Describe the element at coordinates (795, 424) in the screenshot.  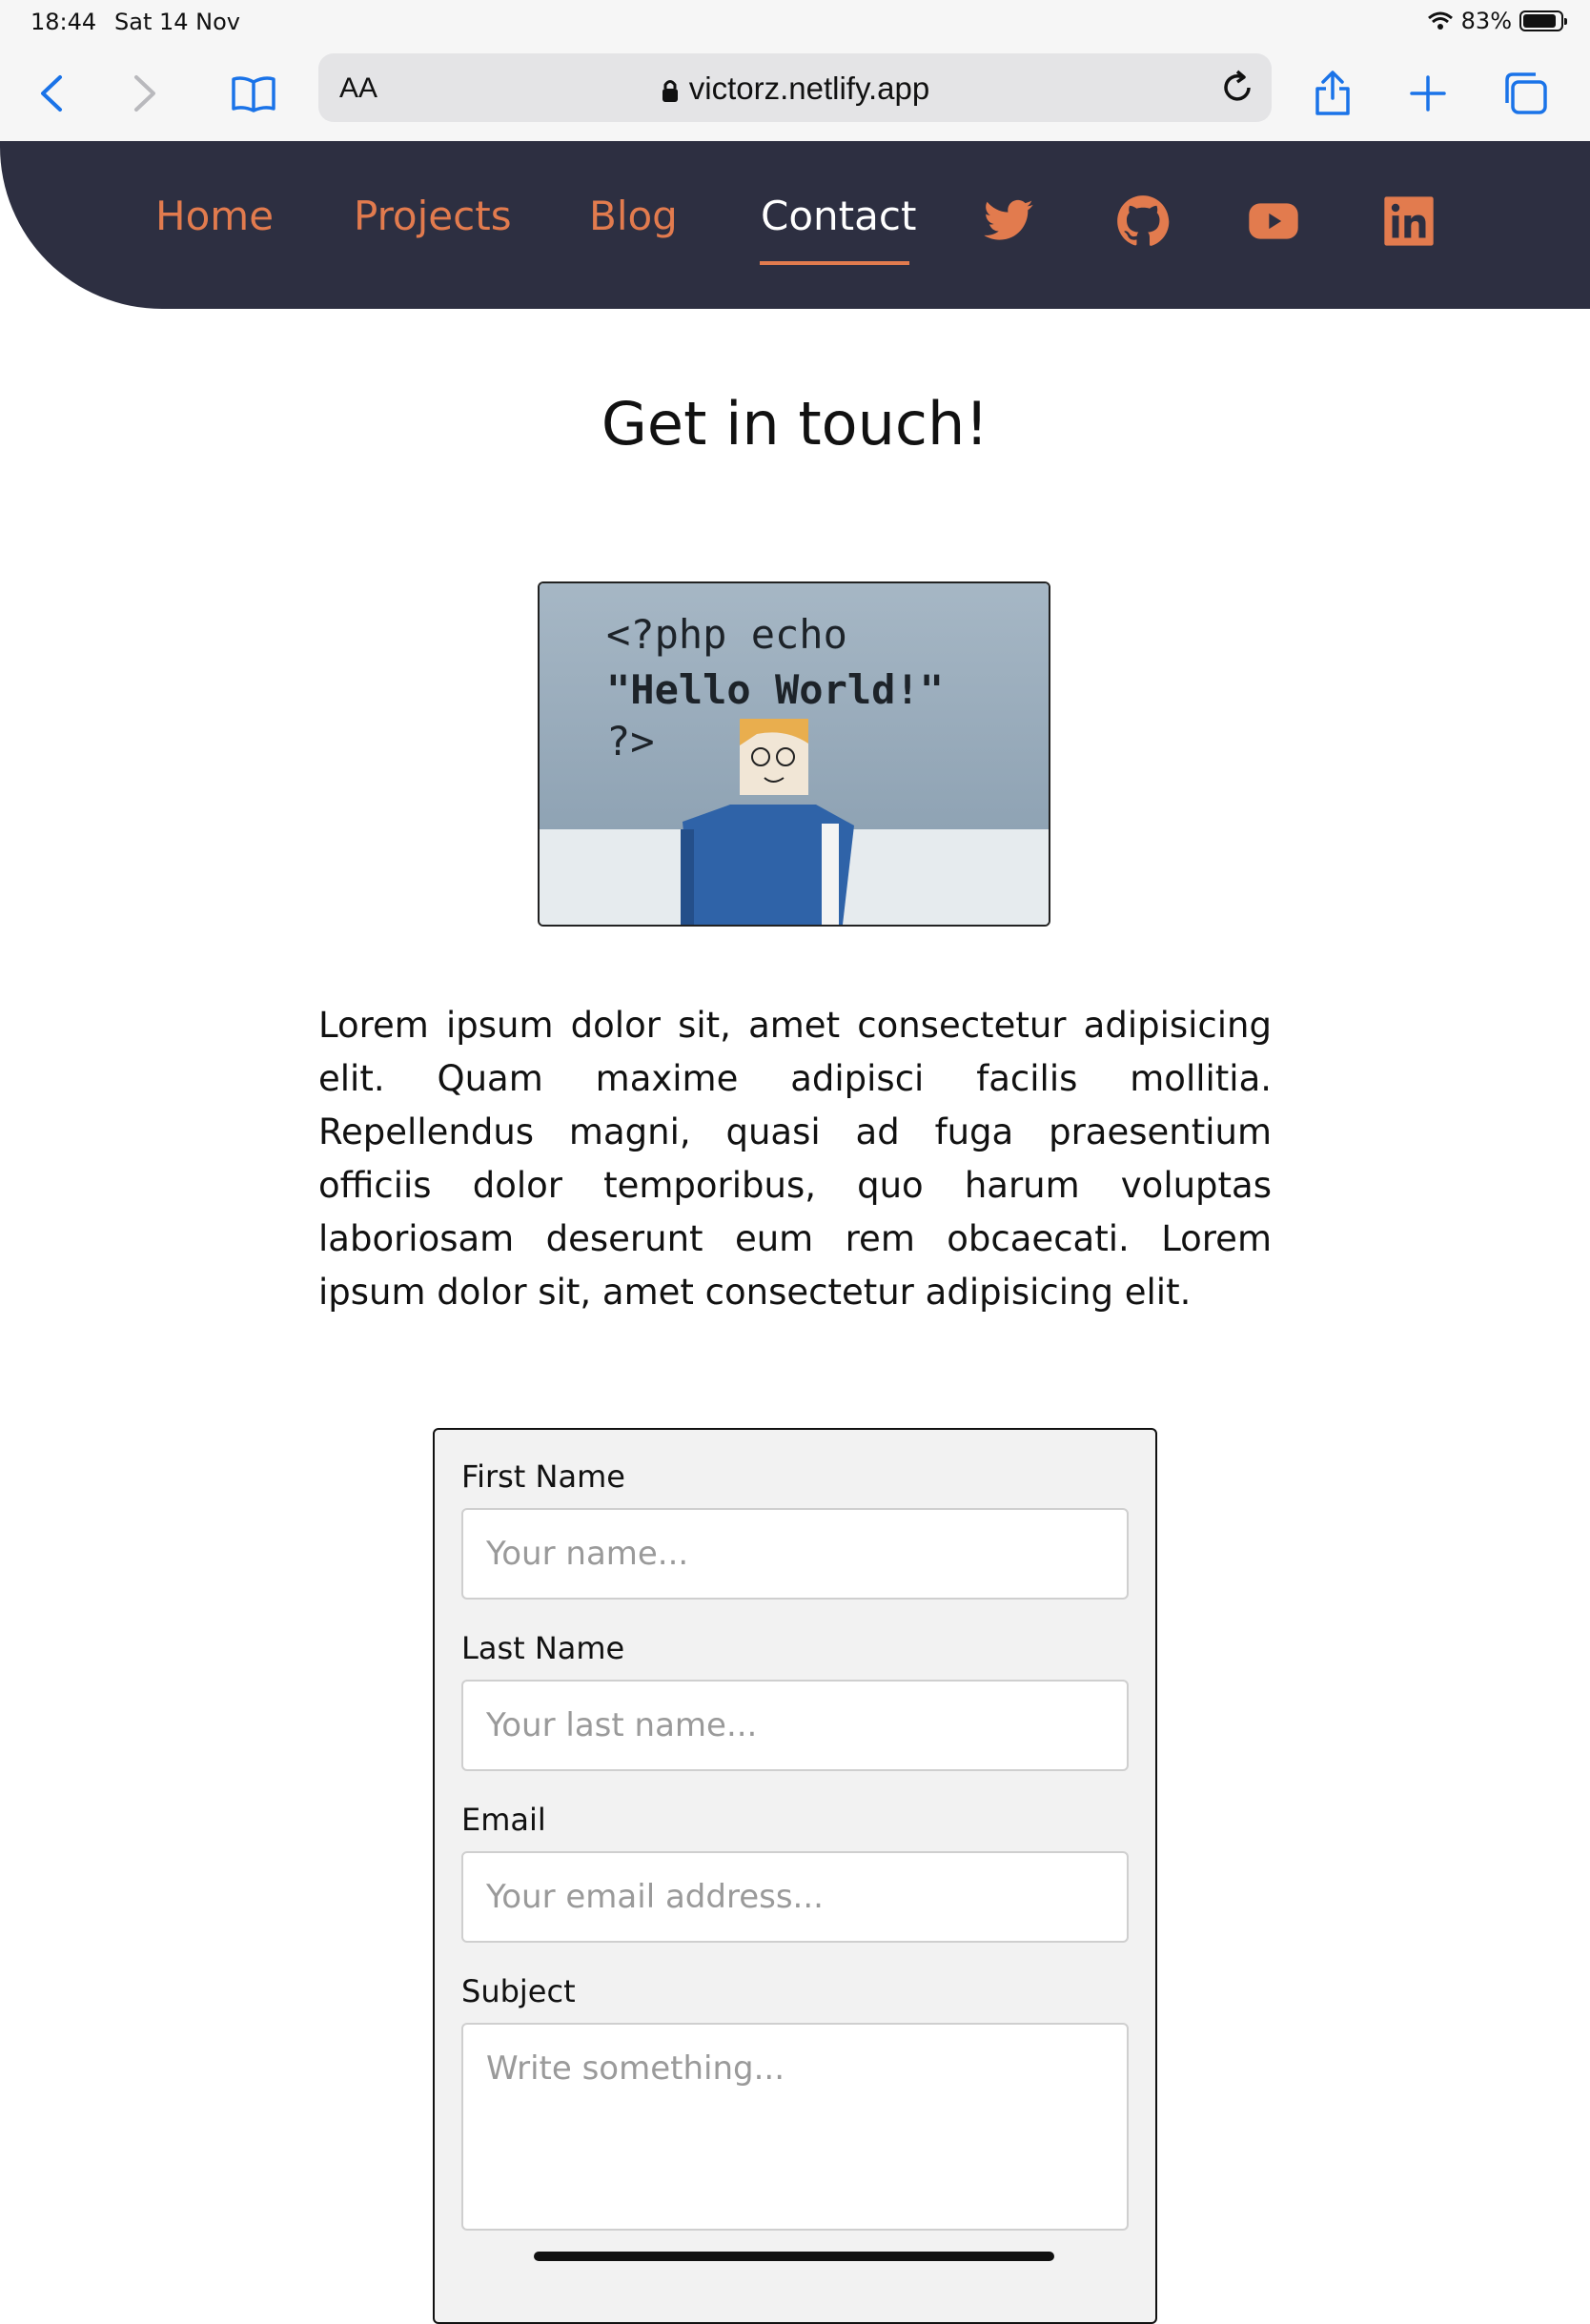
I see `page-title: Get in touch!` at that location.